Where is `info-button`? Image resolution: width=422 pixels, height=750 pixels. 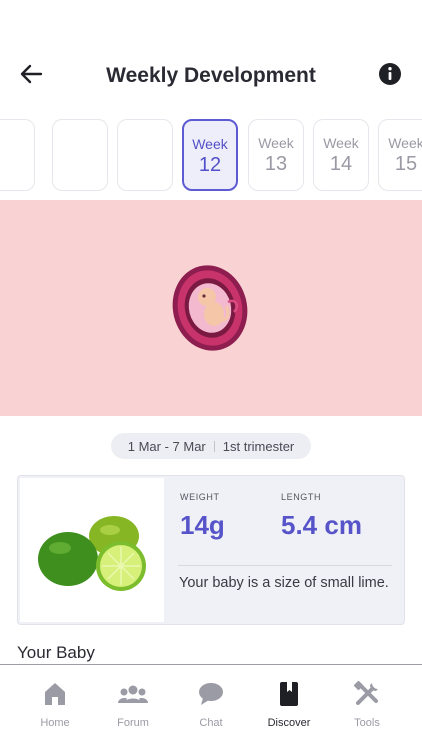 info-button is located at coordinates (390, 74).